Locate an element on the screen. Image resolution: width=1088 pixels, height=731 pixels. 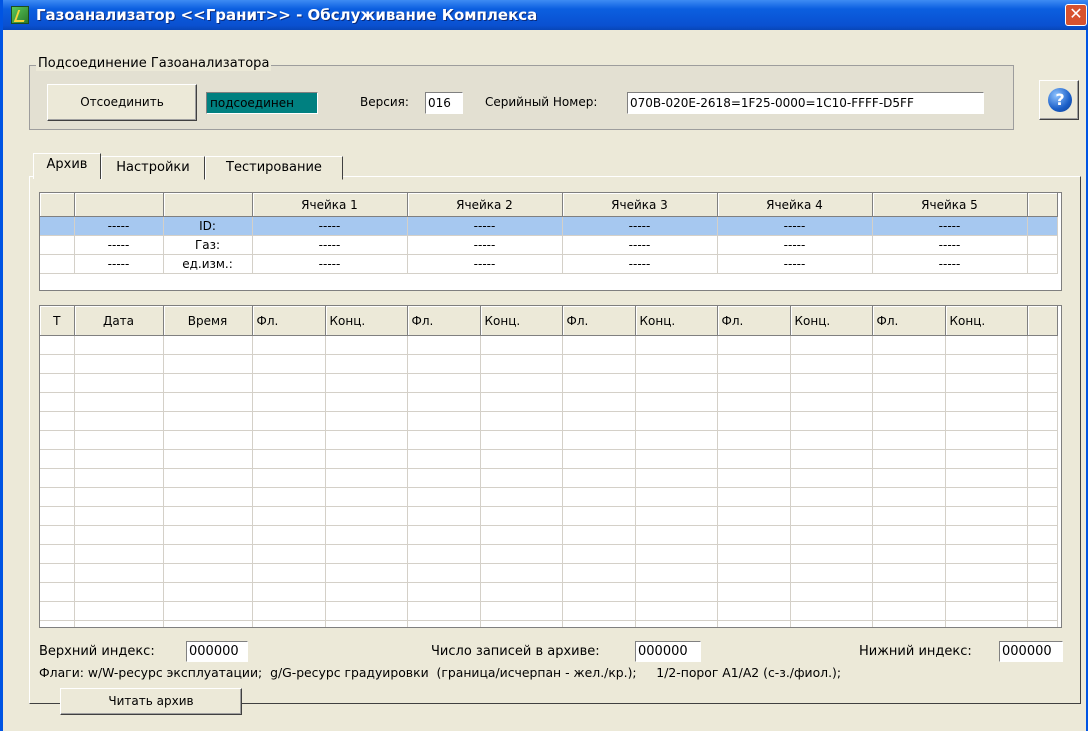
archive-header-9: Фл. is located at coordinates (754, 321).